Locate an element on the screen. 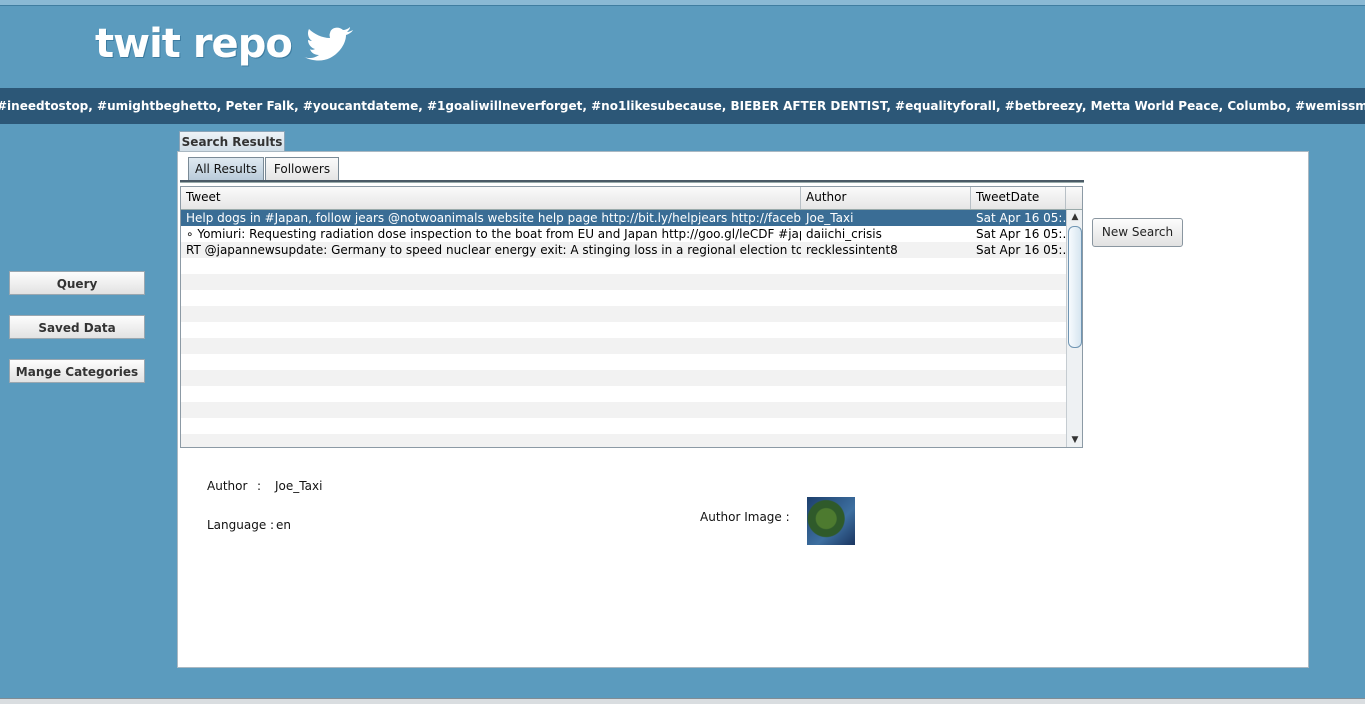  tab-divider is located at coordinates (632, 181).